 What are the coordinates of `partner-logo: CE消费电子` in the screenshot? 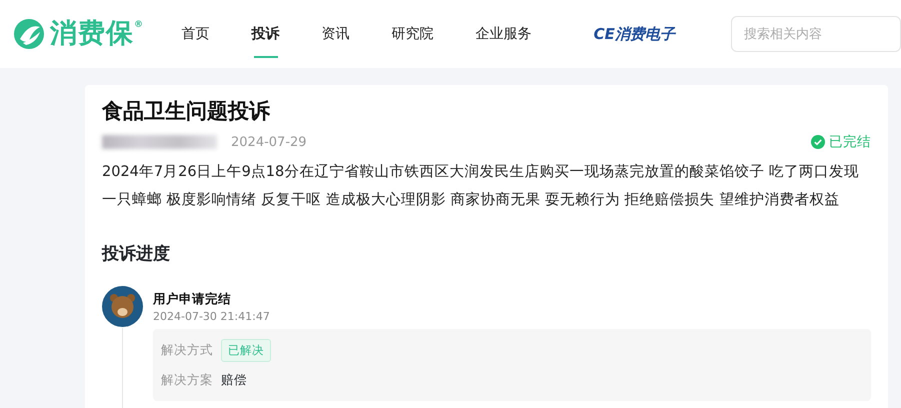 It's located at (662, 34).